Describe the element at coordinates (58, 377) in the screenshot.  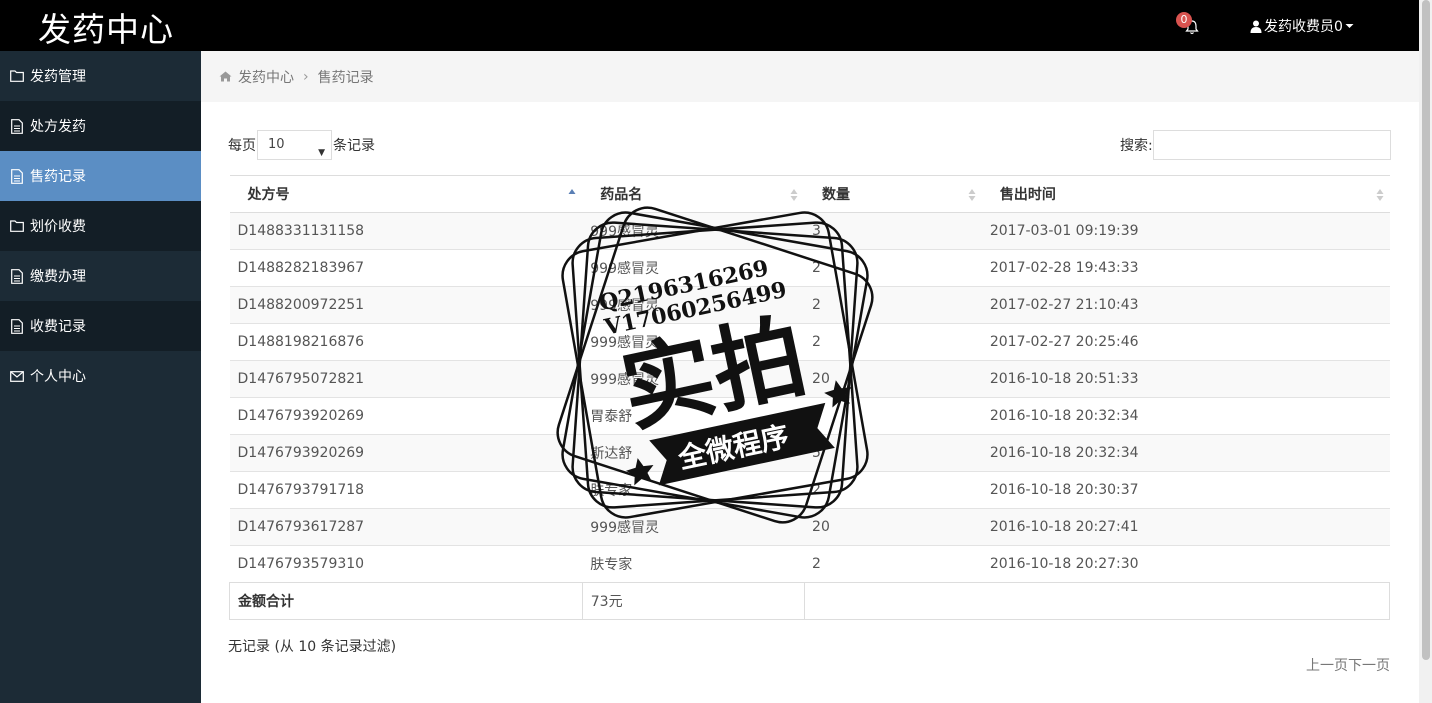
I see `sidebar-item-label: 个人中心` at that location.